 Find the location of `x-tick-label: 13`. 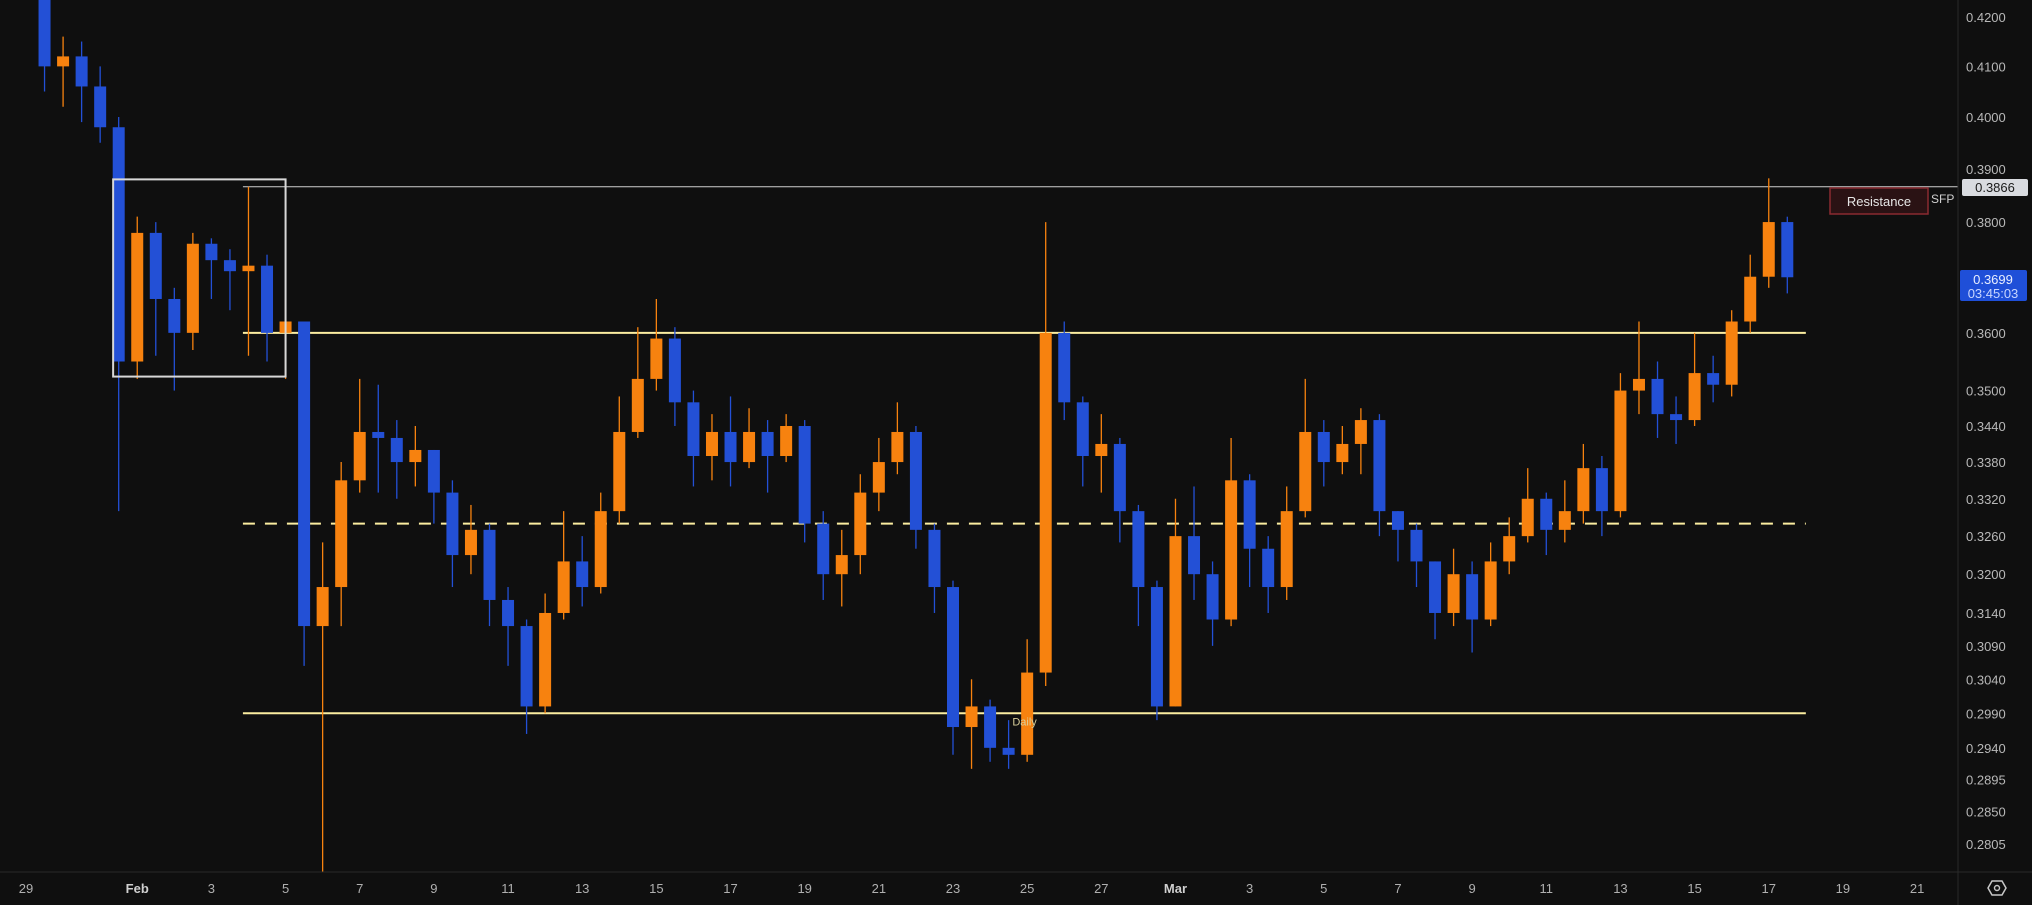

x-tick-label: 13 is located at coordinates (1620, 888).